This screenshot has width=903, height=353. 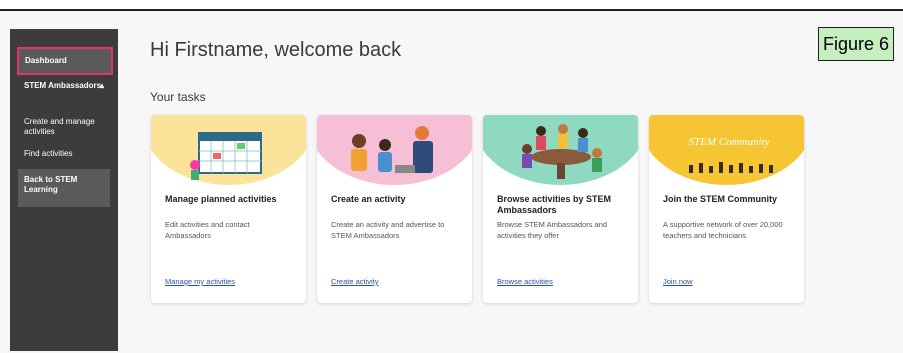 What do you see at coordinates (226, 156) in the screenshot?
I see `calendar-illustration` at bounding box center [226, 156].